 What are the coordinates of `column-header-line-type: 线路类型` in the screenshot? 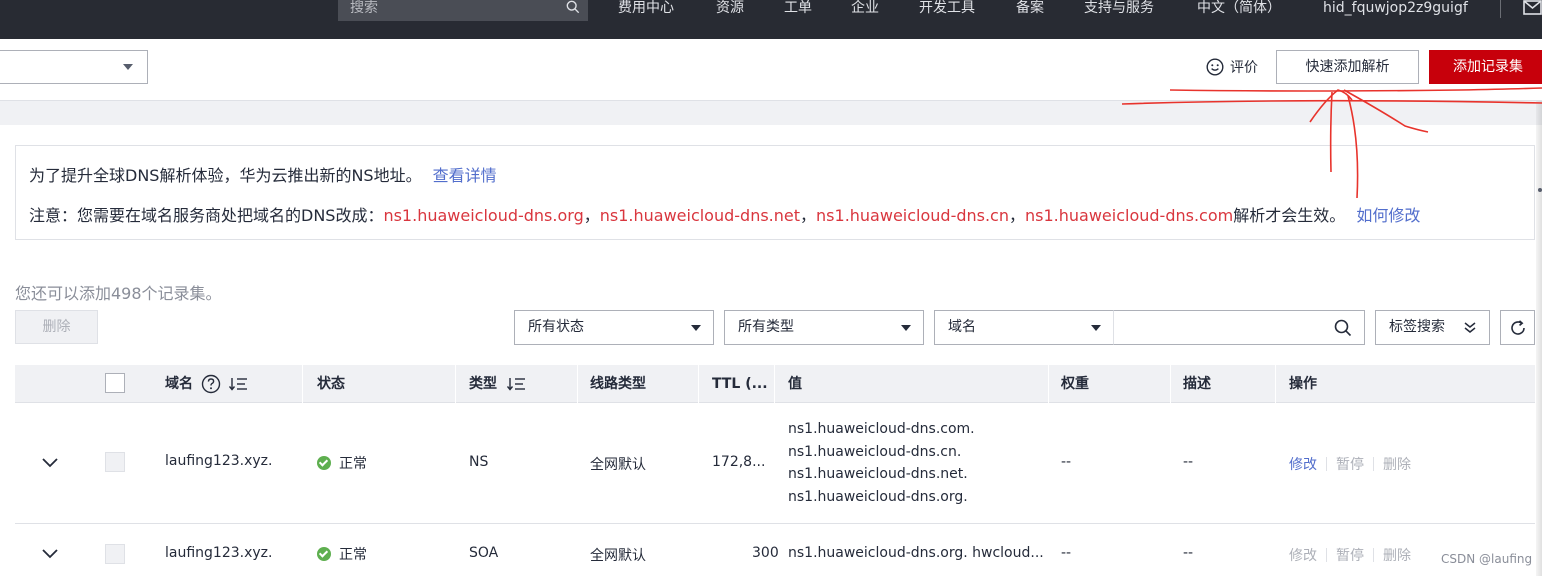 It's located at (618, 384).